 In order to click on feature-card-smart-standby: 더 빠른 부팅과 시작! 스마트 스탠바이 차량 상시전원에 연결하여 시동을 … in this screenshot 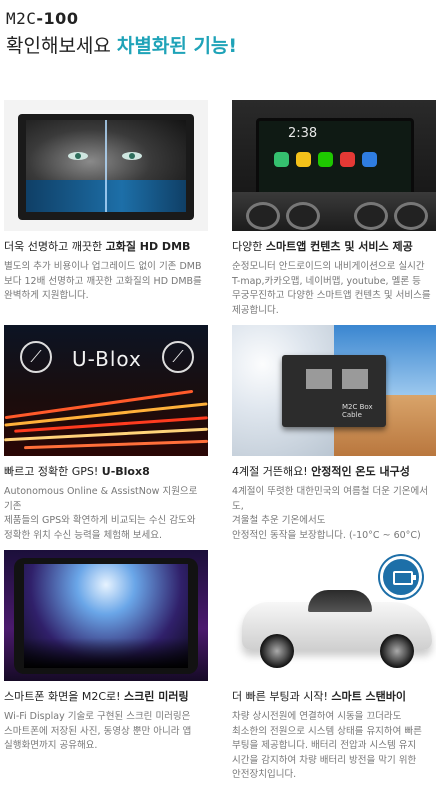, I will do `click(334, 666)`.